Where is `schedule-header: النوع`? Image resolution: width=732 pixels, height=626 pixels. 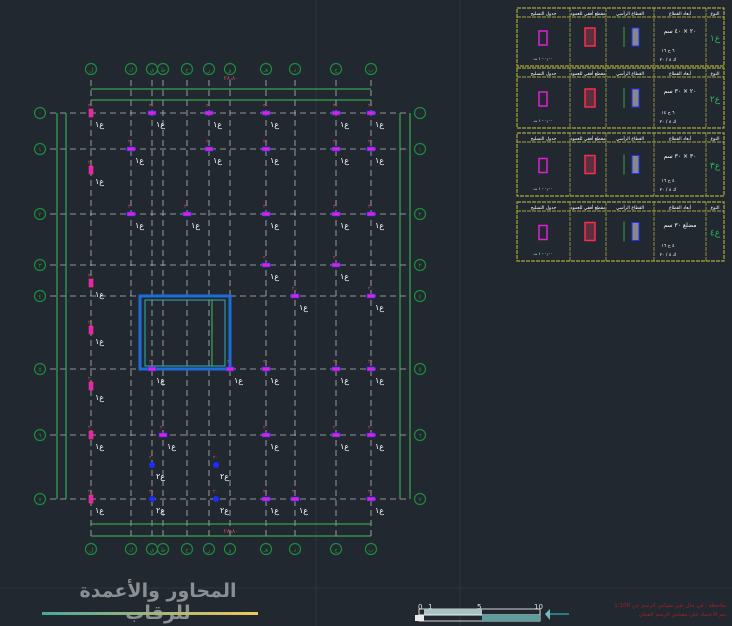
schedule-header: النوع is located at coordinates (715, 14).